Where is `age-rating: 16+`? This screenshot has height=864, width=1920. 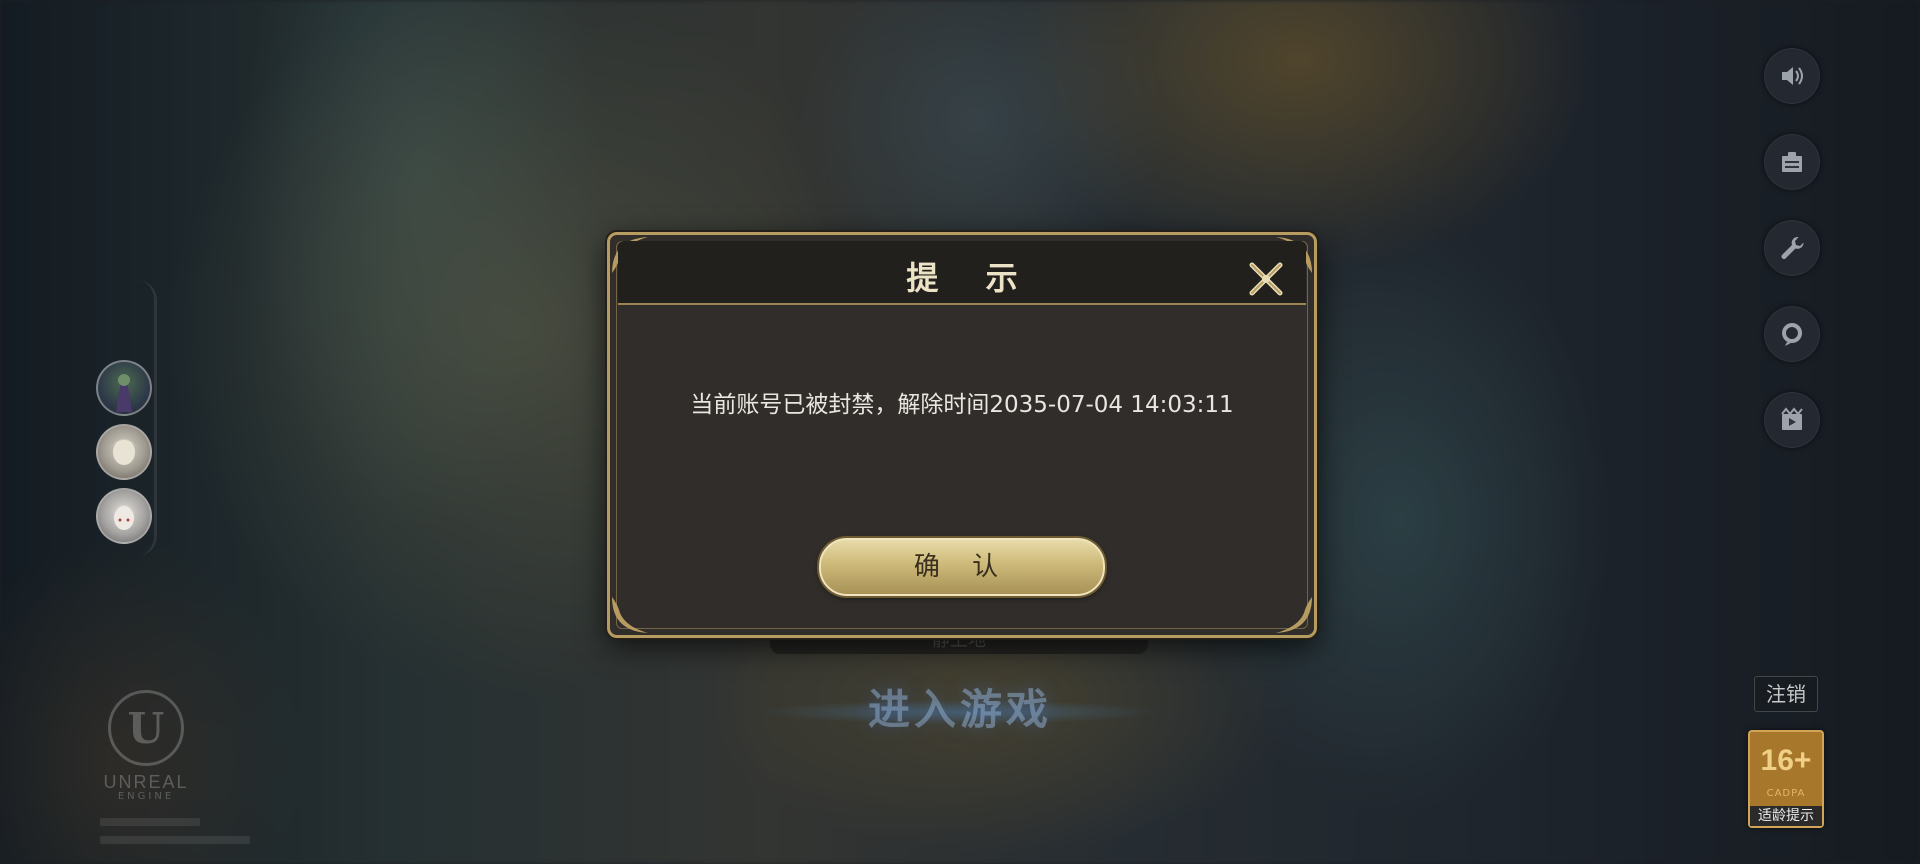
age-rating: 16+ is located at coordinates (1786, 760).